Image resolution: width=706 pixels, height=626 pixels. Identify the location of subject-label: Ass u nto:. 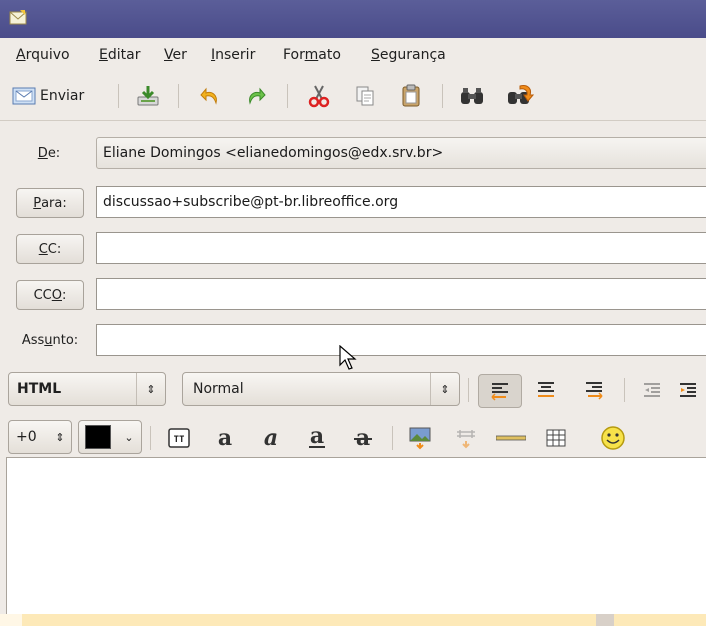
(50, 340).